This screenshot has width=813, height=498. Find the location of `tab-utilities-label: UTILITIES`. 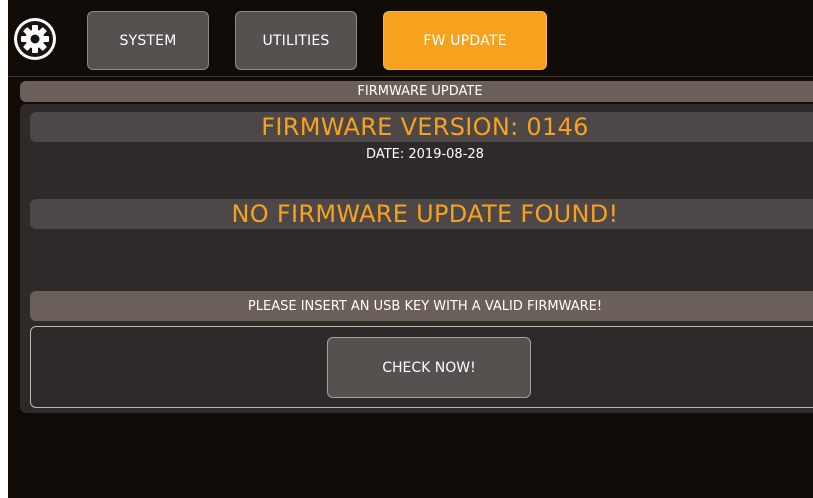

tab-utilities-label: UTILITIES is located at coordinates (296, 40).